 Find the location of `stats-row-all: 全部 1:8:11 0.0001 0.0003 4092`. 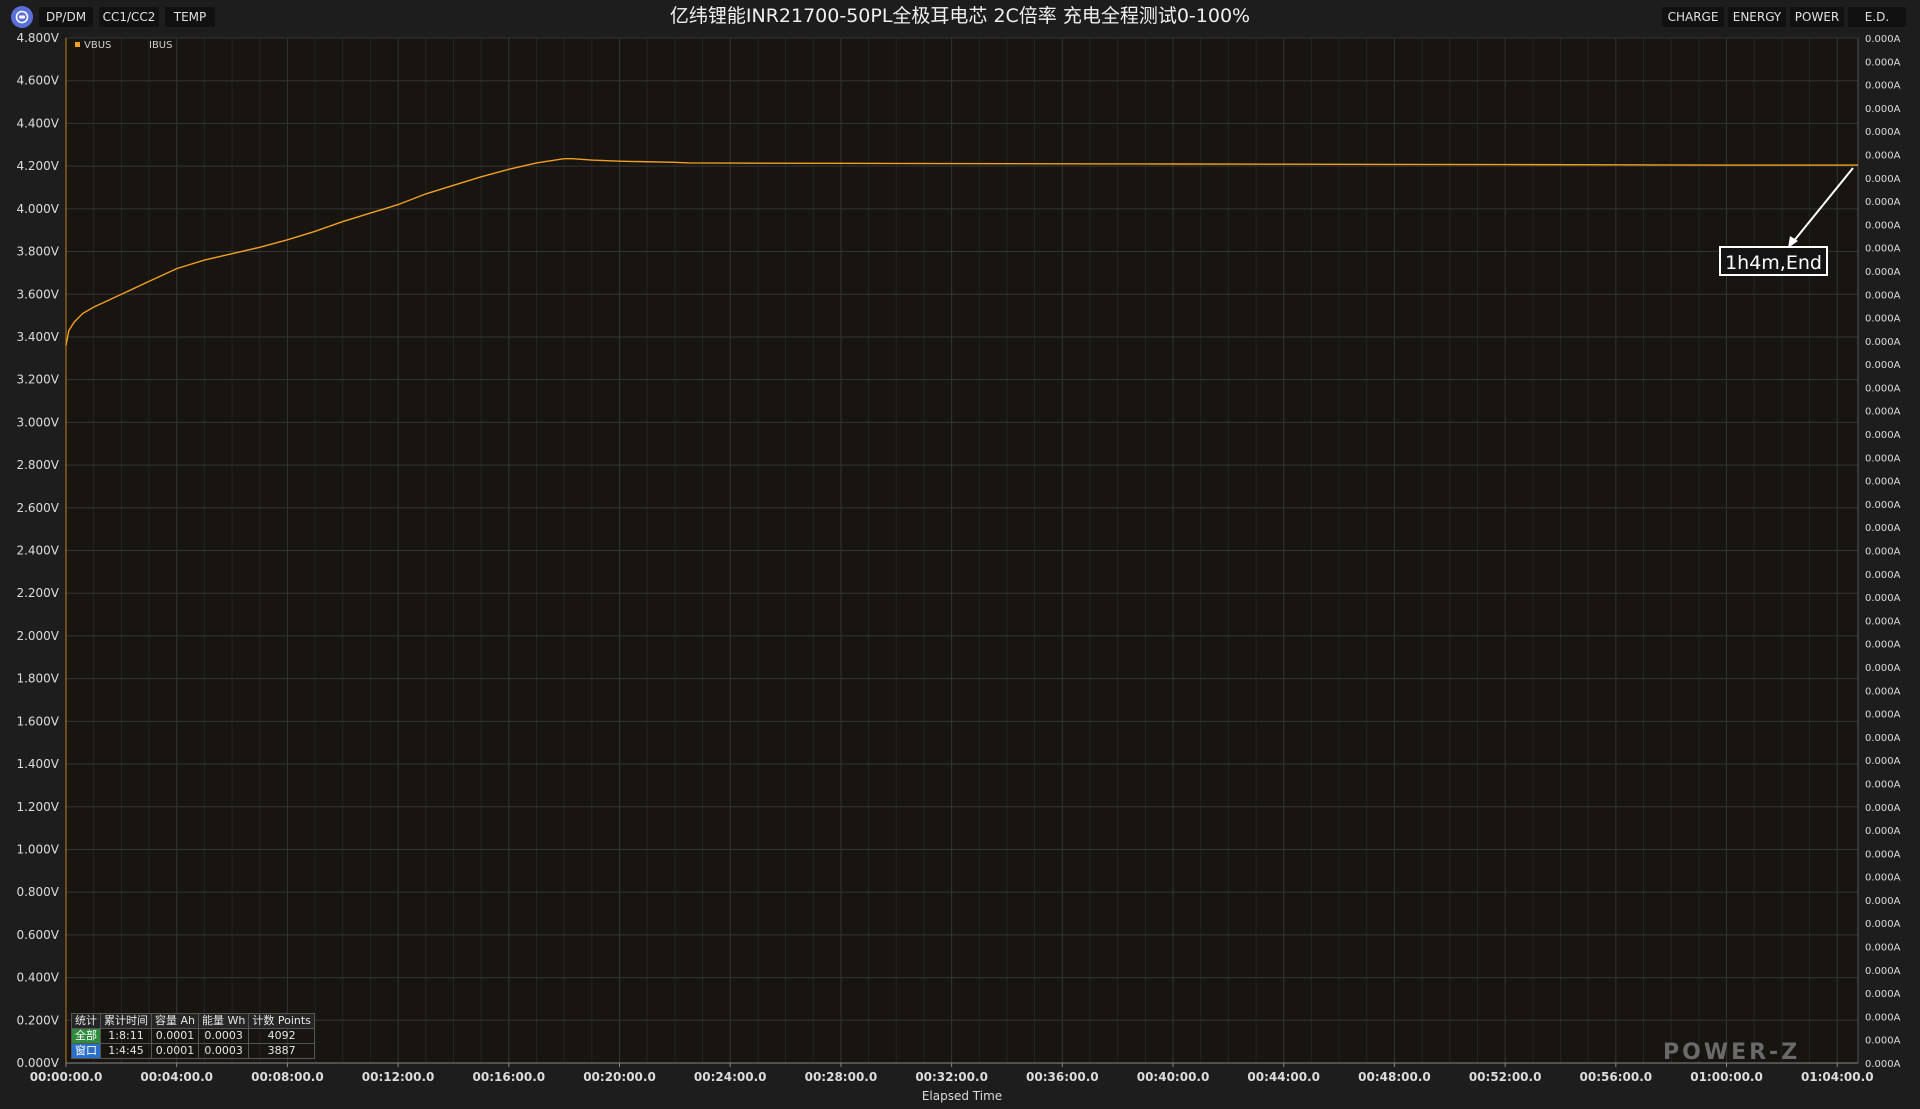

stats-row-all: 全部 1:8:11 0.0001 0.0003 4092 is located at coordinates (193, 1036).